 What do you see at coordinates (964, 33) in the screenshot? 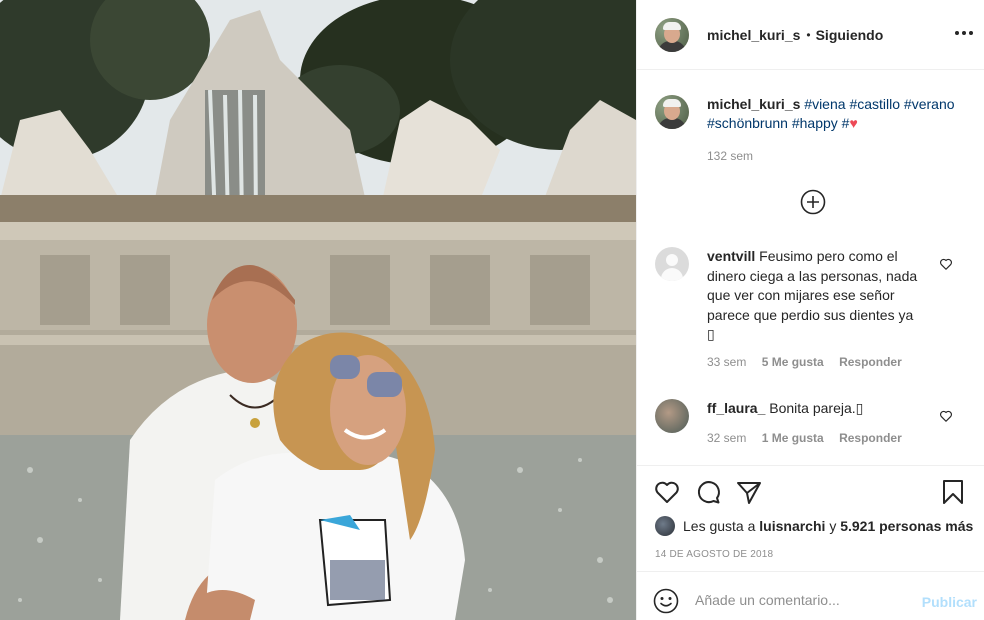
I see `more-options-icon` at bounding box center [964, 33].